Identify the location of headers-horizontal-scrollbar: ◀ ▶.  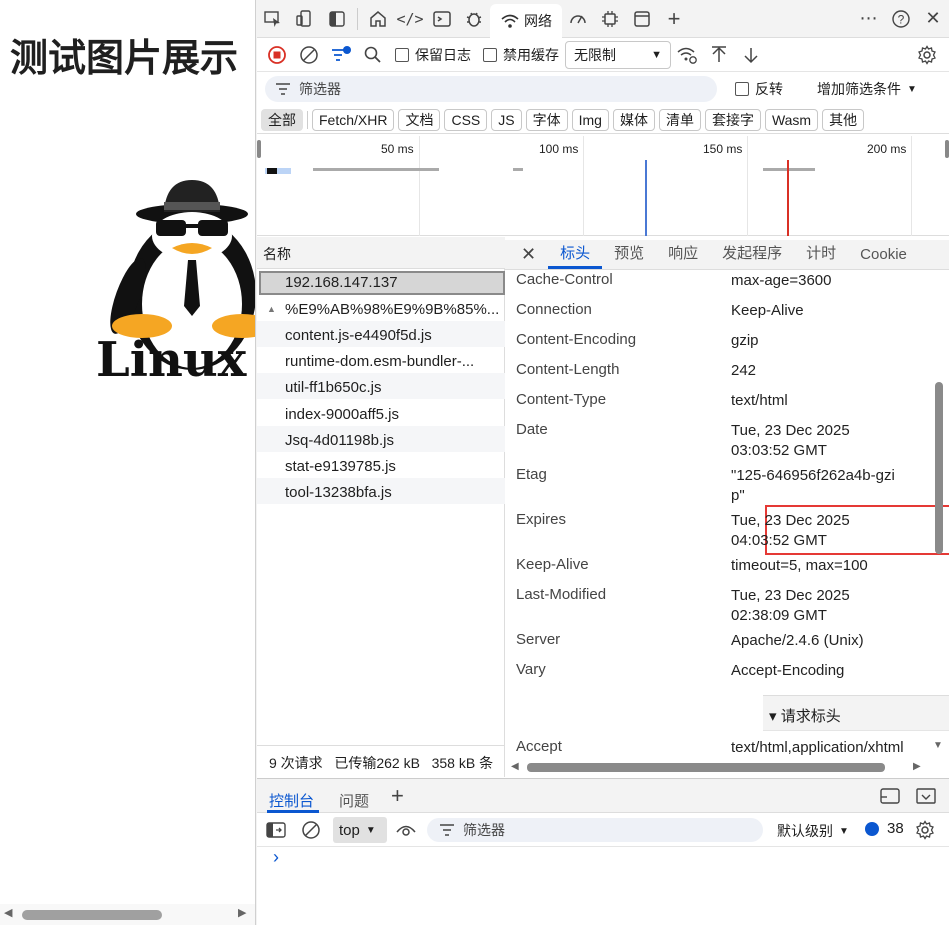
(719, 767).